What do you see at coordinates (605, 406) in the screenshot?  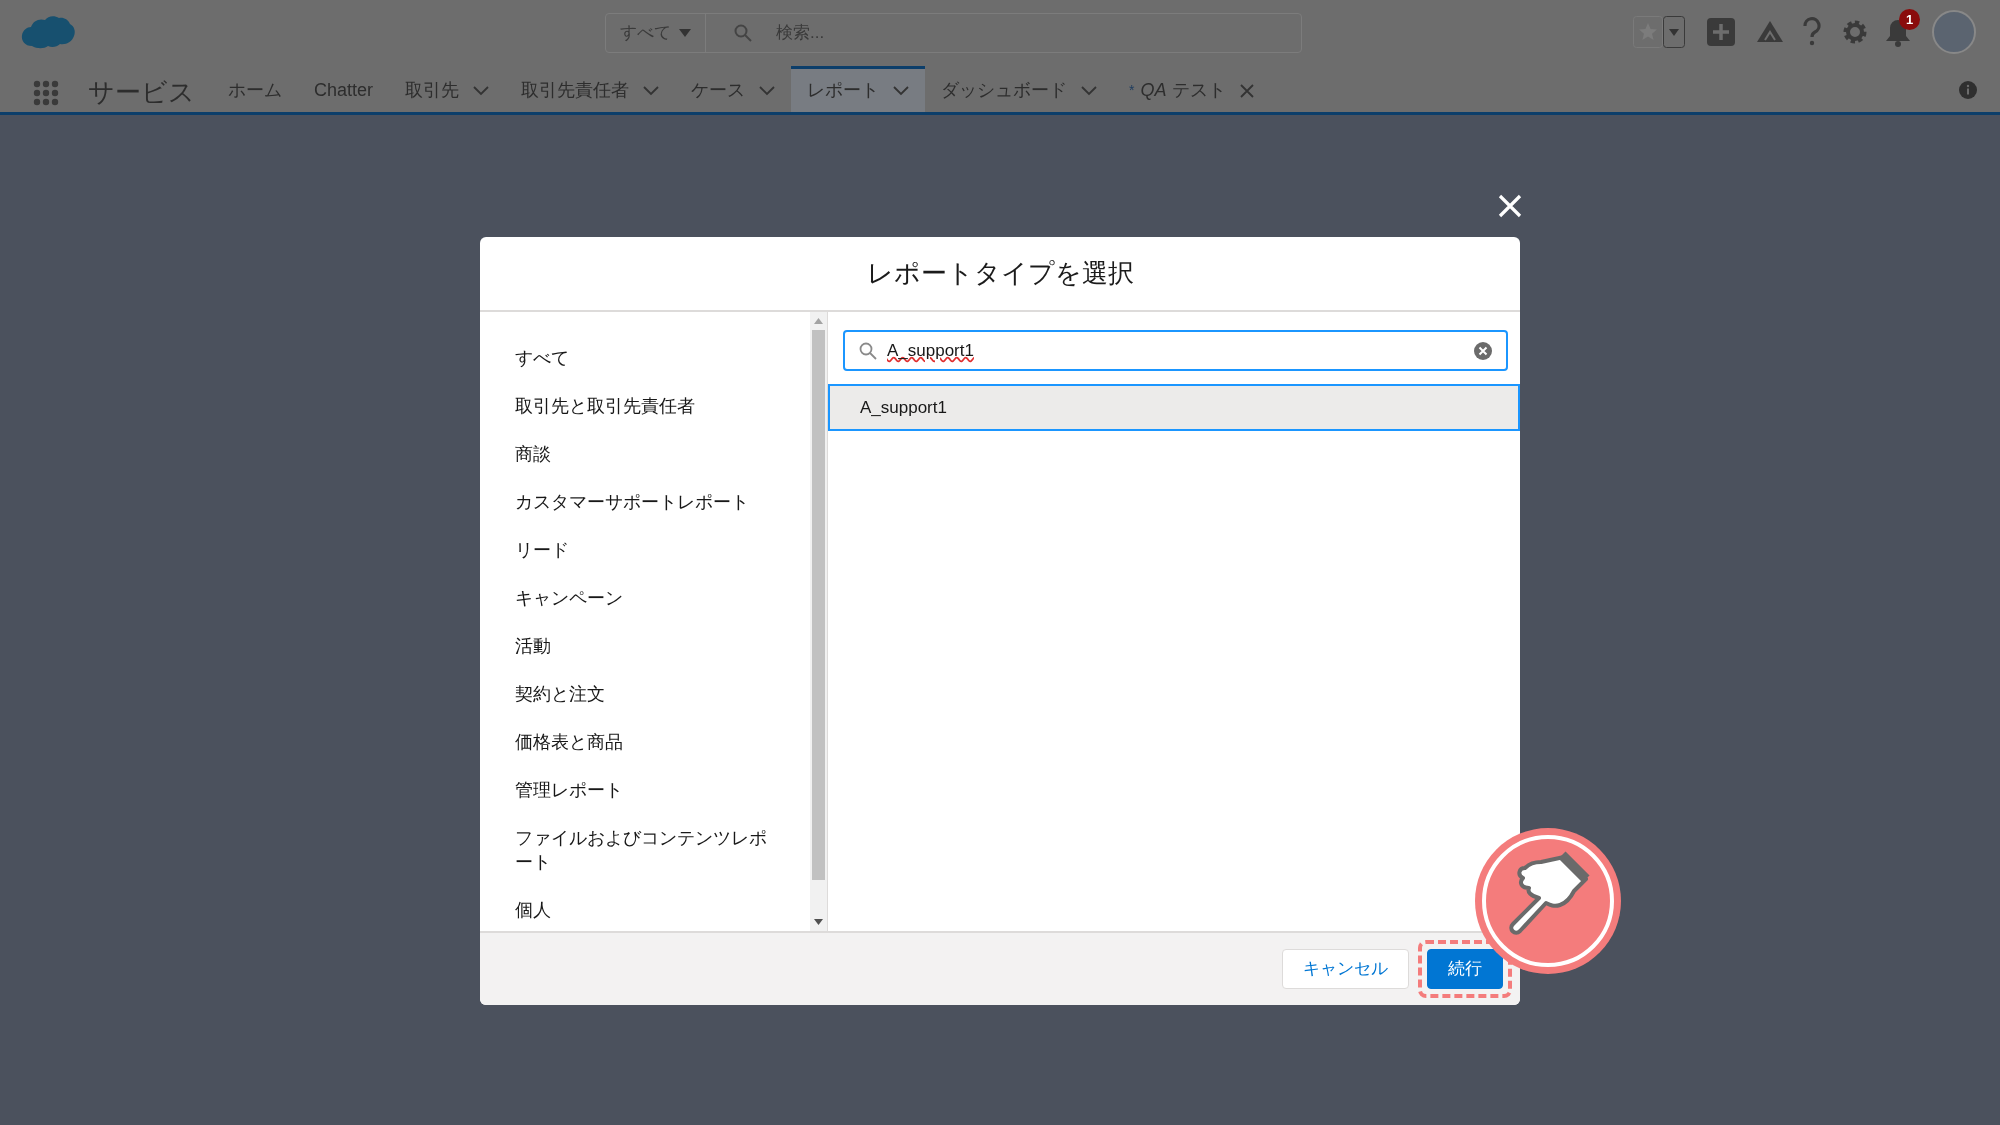 I see `report-category: 取引先と取引先責任者` at bounding box center [605, 406].